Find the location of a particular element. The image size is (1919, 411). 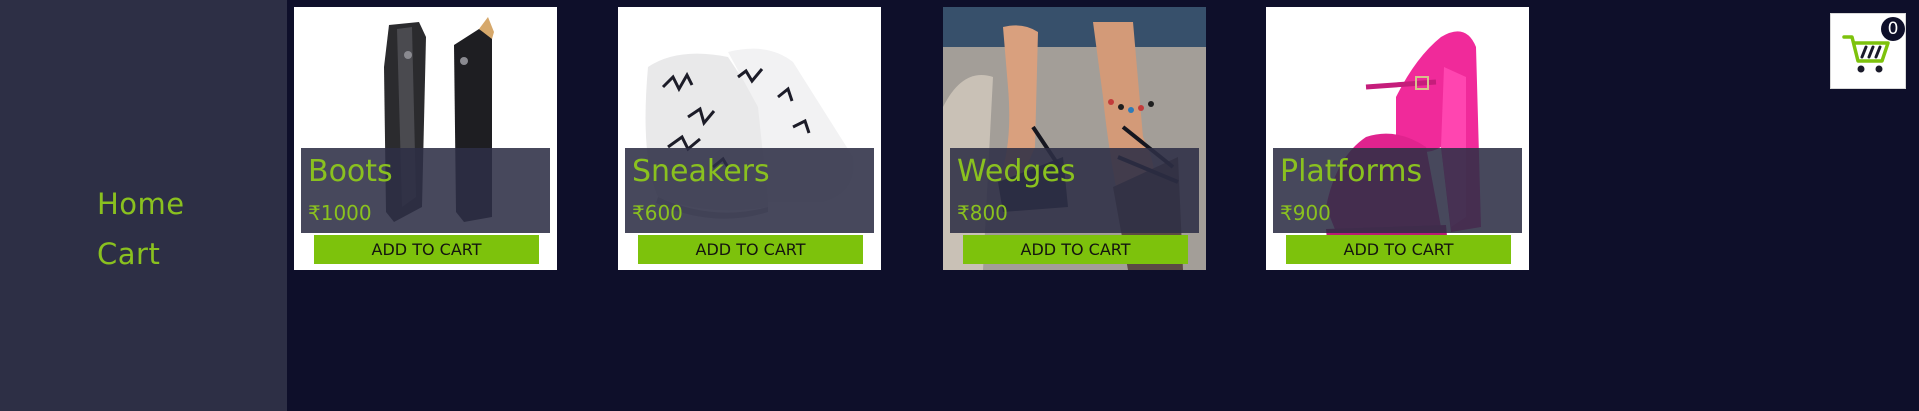

product-price: ₹900 is located at coordinates (1305, 213).